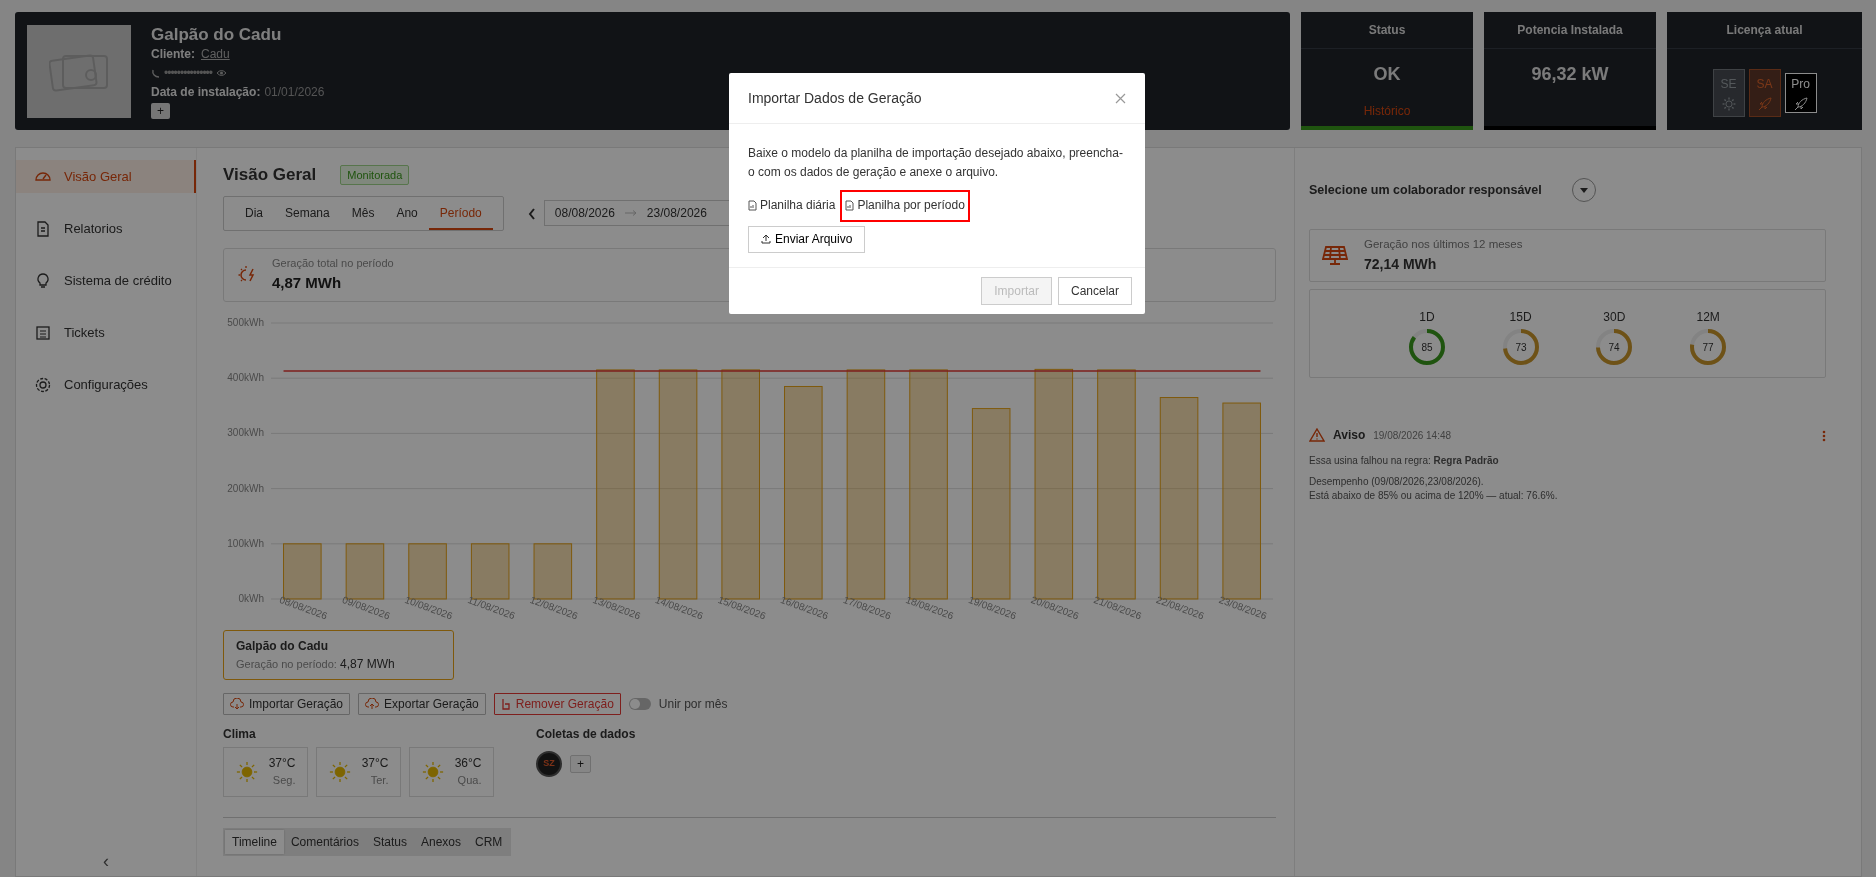  Describe the element at coordinates (1427, 317) in the screenshot. I see `gauge-label: 1D` at that location.